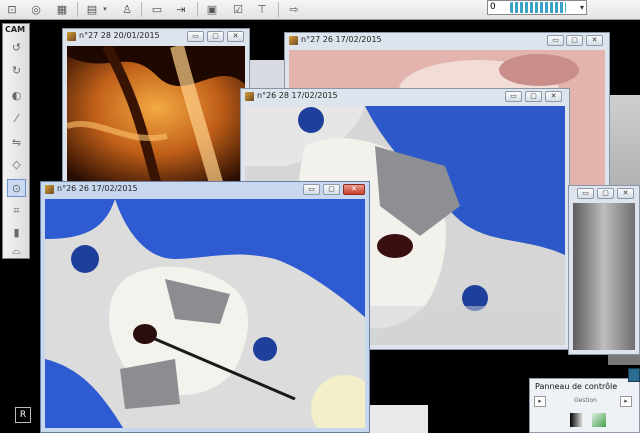  What do you see at coordinates (294, 9) in the screenshot?
I see `exit-icon: ⇨` at bounding box center [294, 9].